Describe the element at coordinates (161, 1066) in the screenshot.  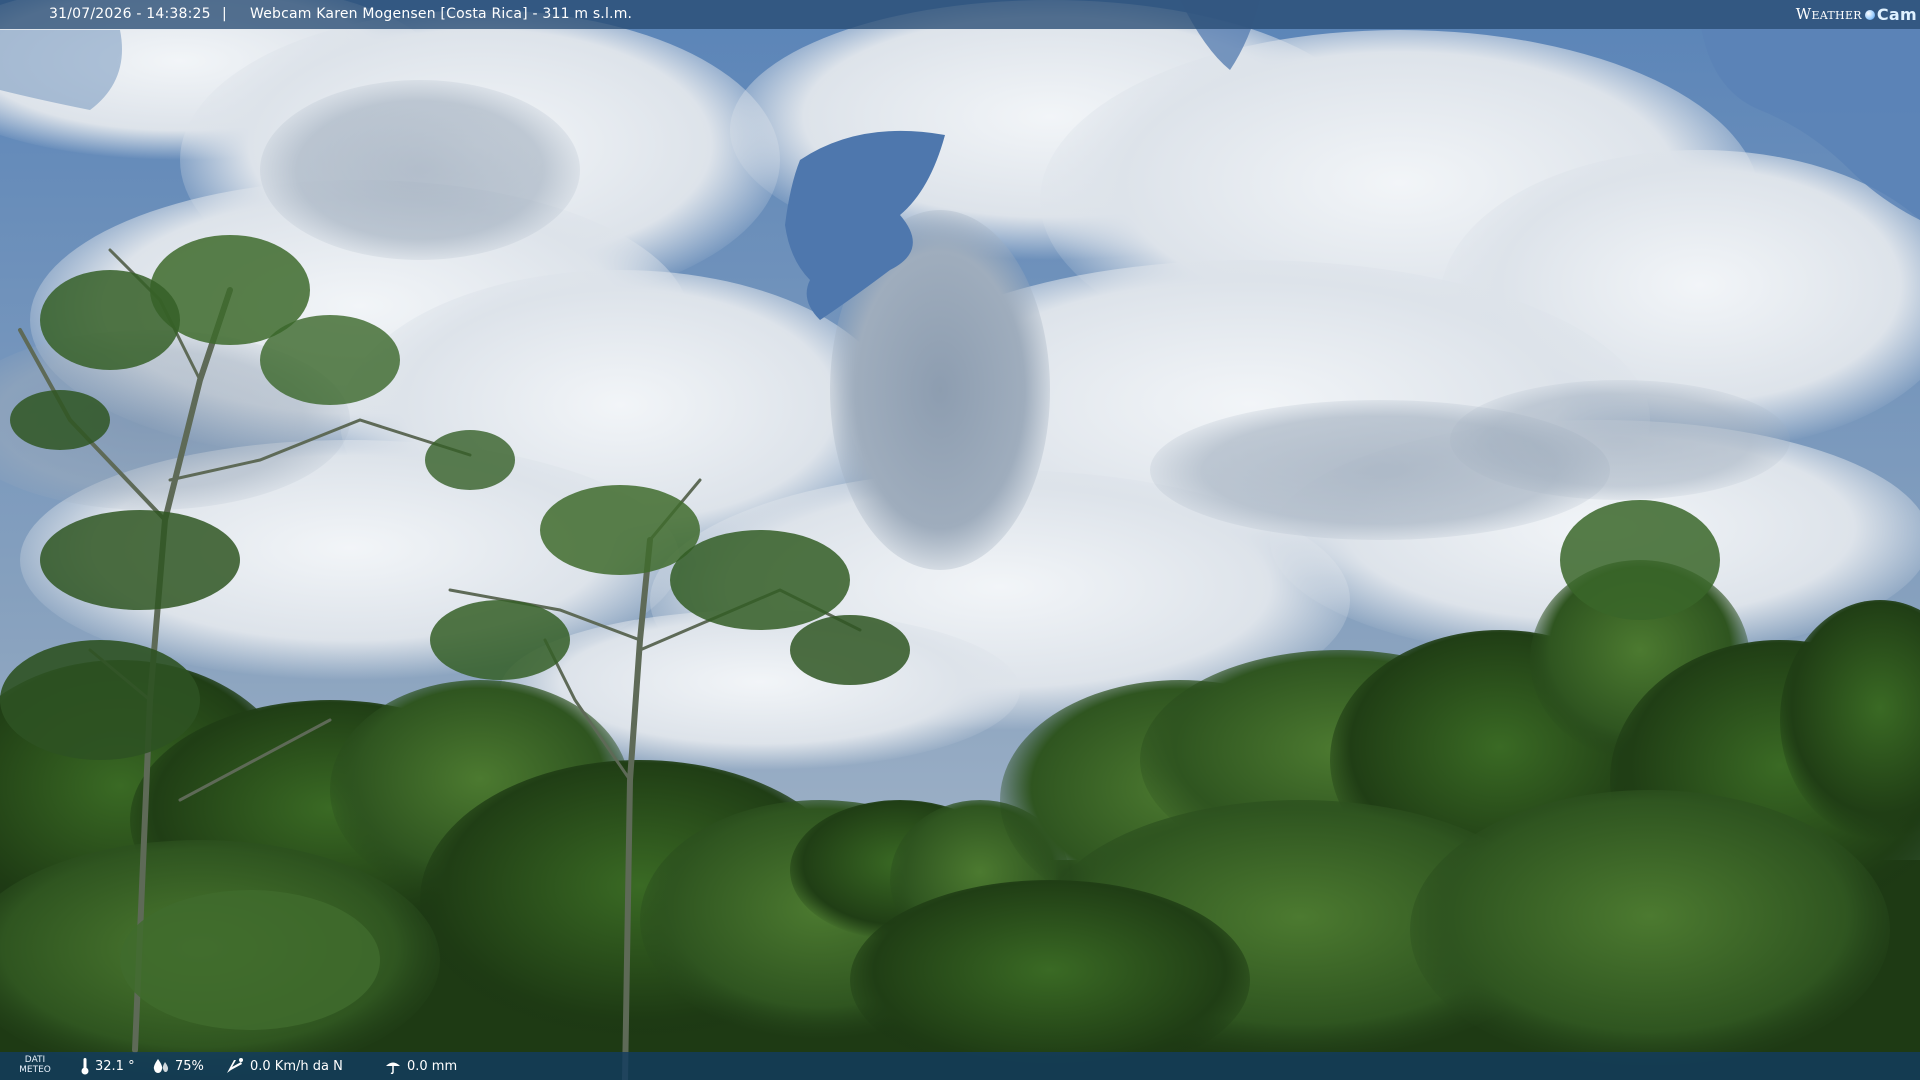
I see `humidity-drop-icon` at that location.